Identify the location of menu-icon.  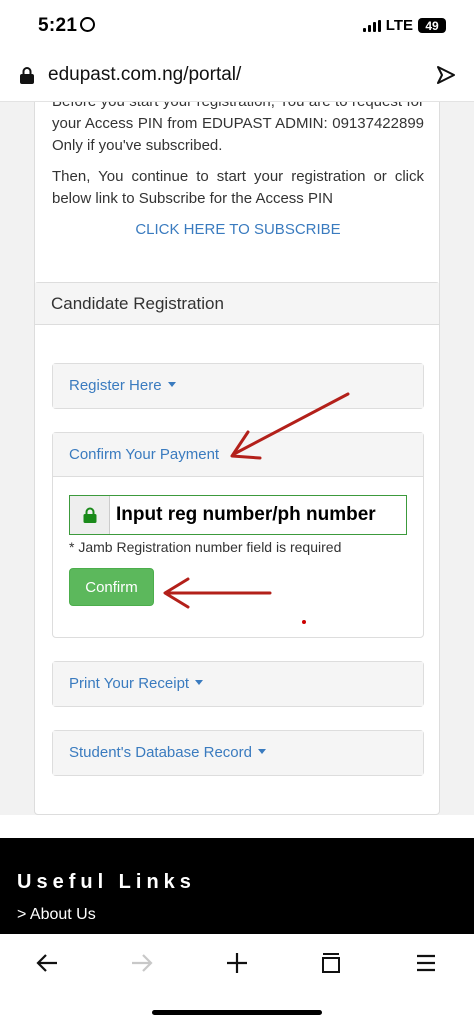
(426, 963).